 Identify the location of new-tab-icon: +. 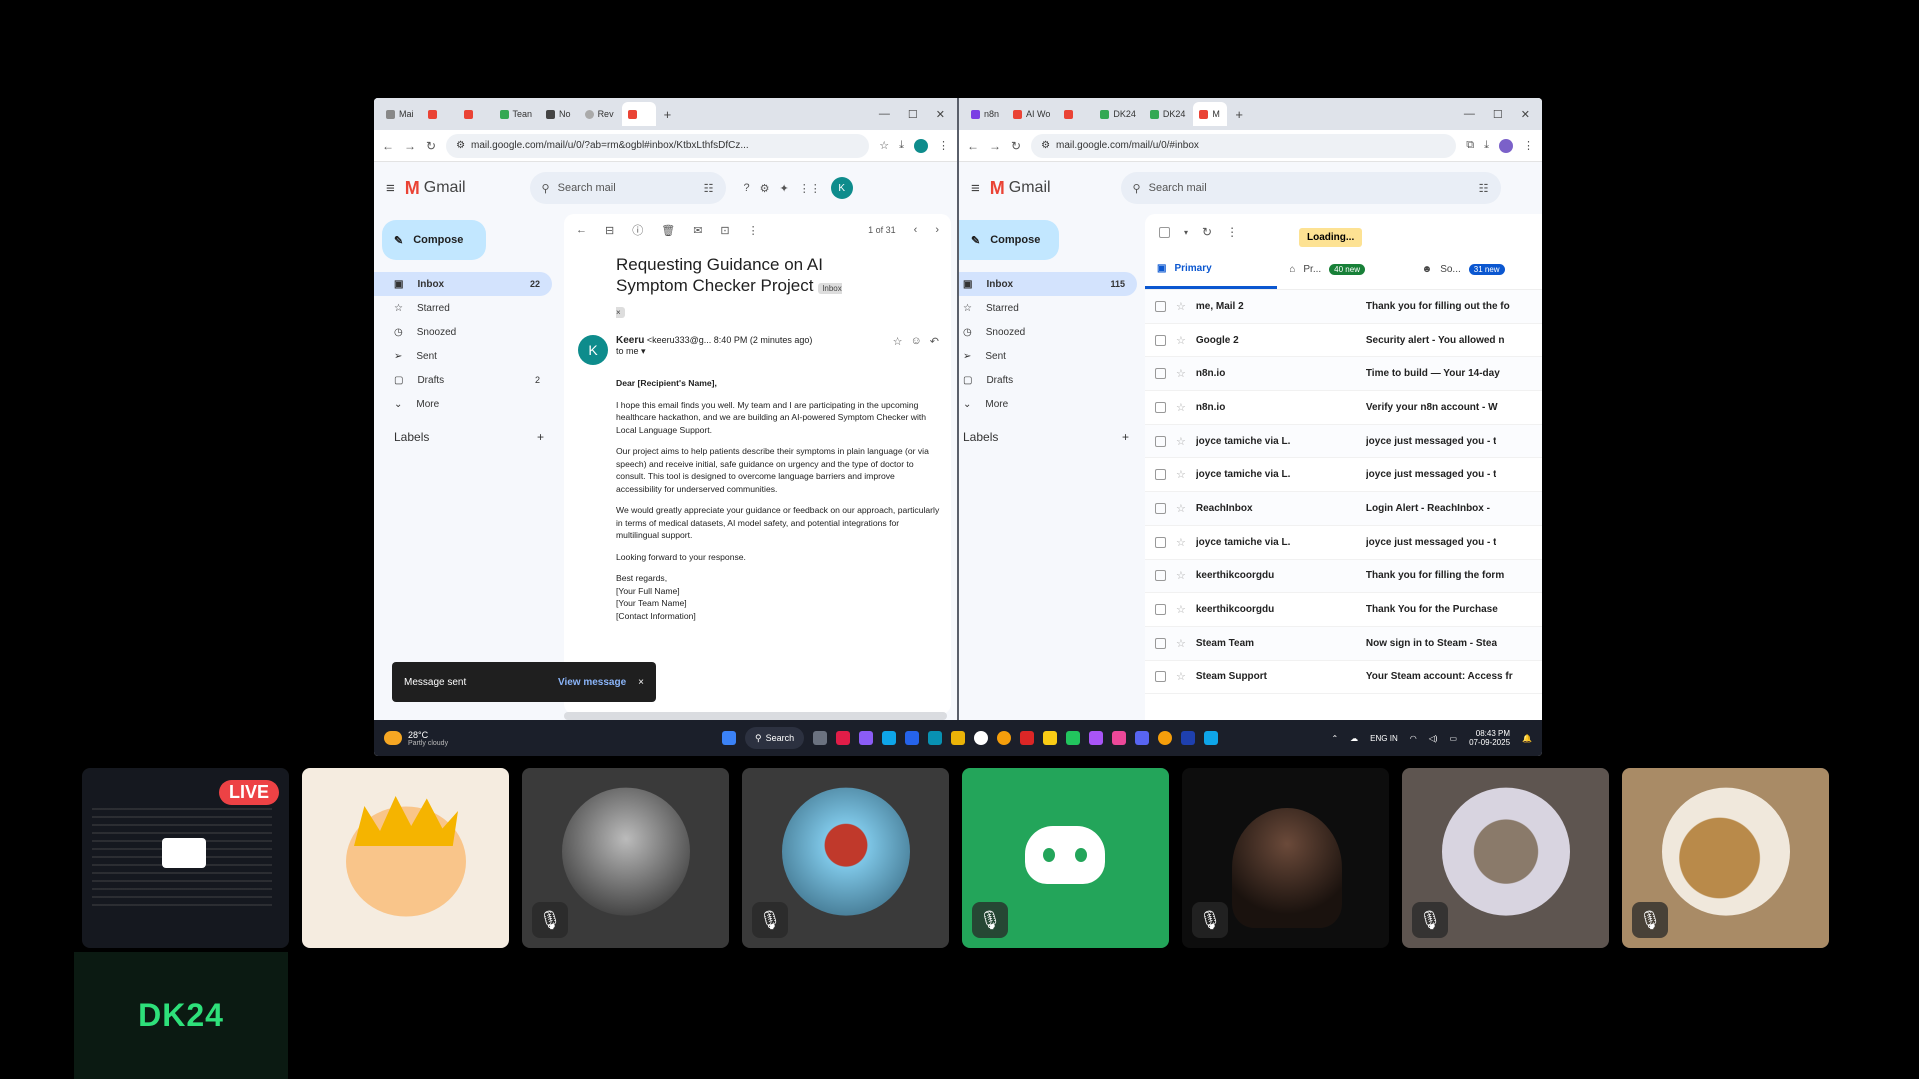
(1239, 114).